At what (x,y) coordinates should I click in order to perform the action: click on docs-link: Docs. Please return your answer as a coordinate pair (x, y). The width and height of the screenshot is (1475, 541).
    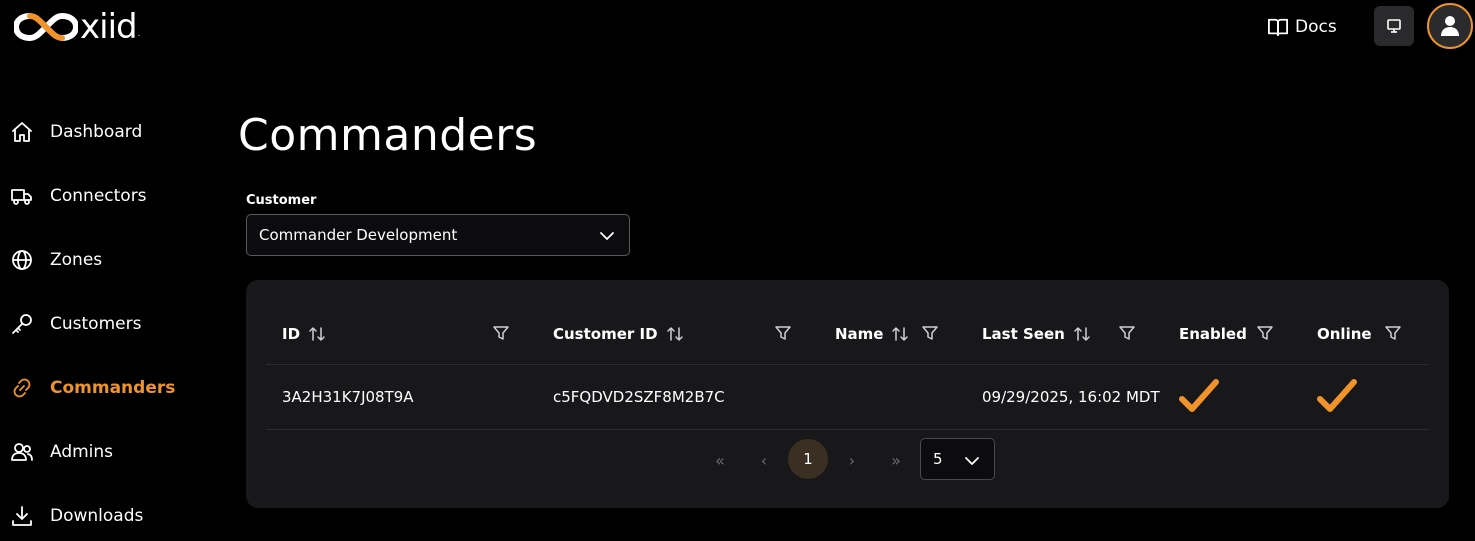
    Looking at the image, I should click on (1302, 27).